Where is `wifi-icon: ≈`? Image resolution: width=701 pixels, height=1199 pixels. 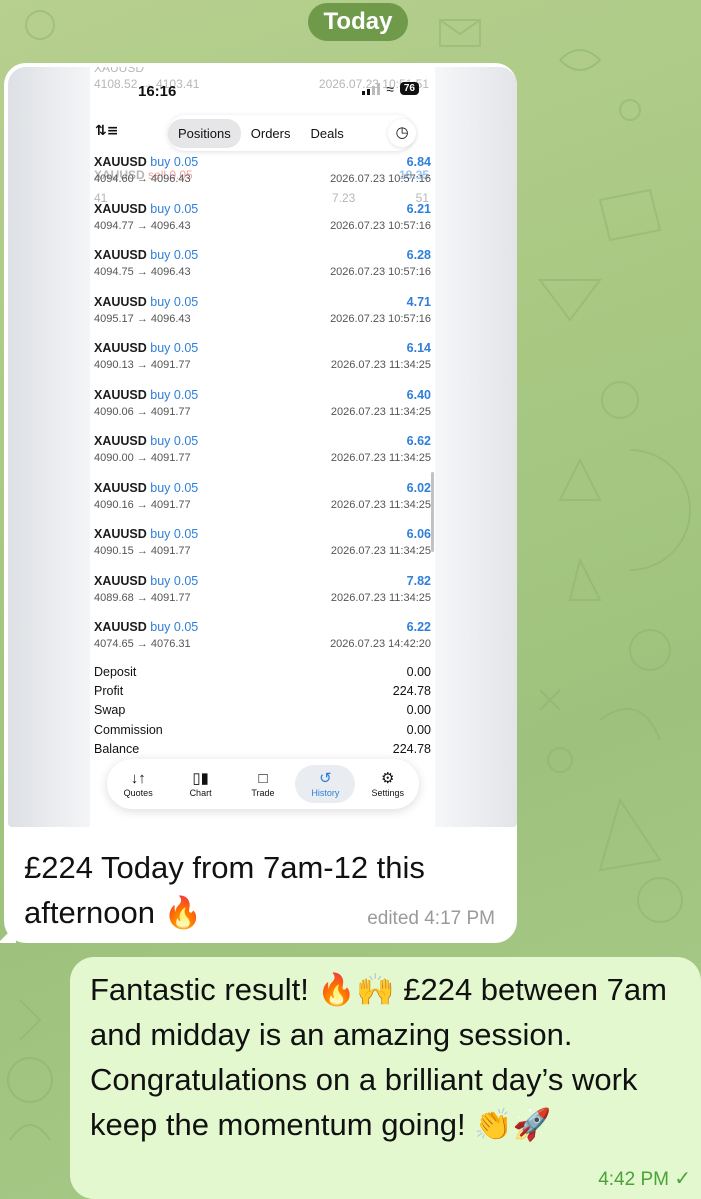 wifi-icon: ≈ is located at coordinates (390, 88).